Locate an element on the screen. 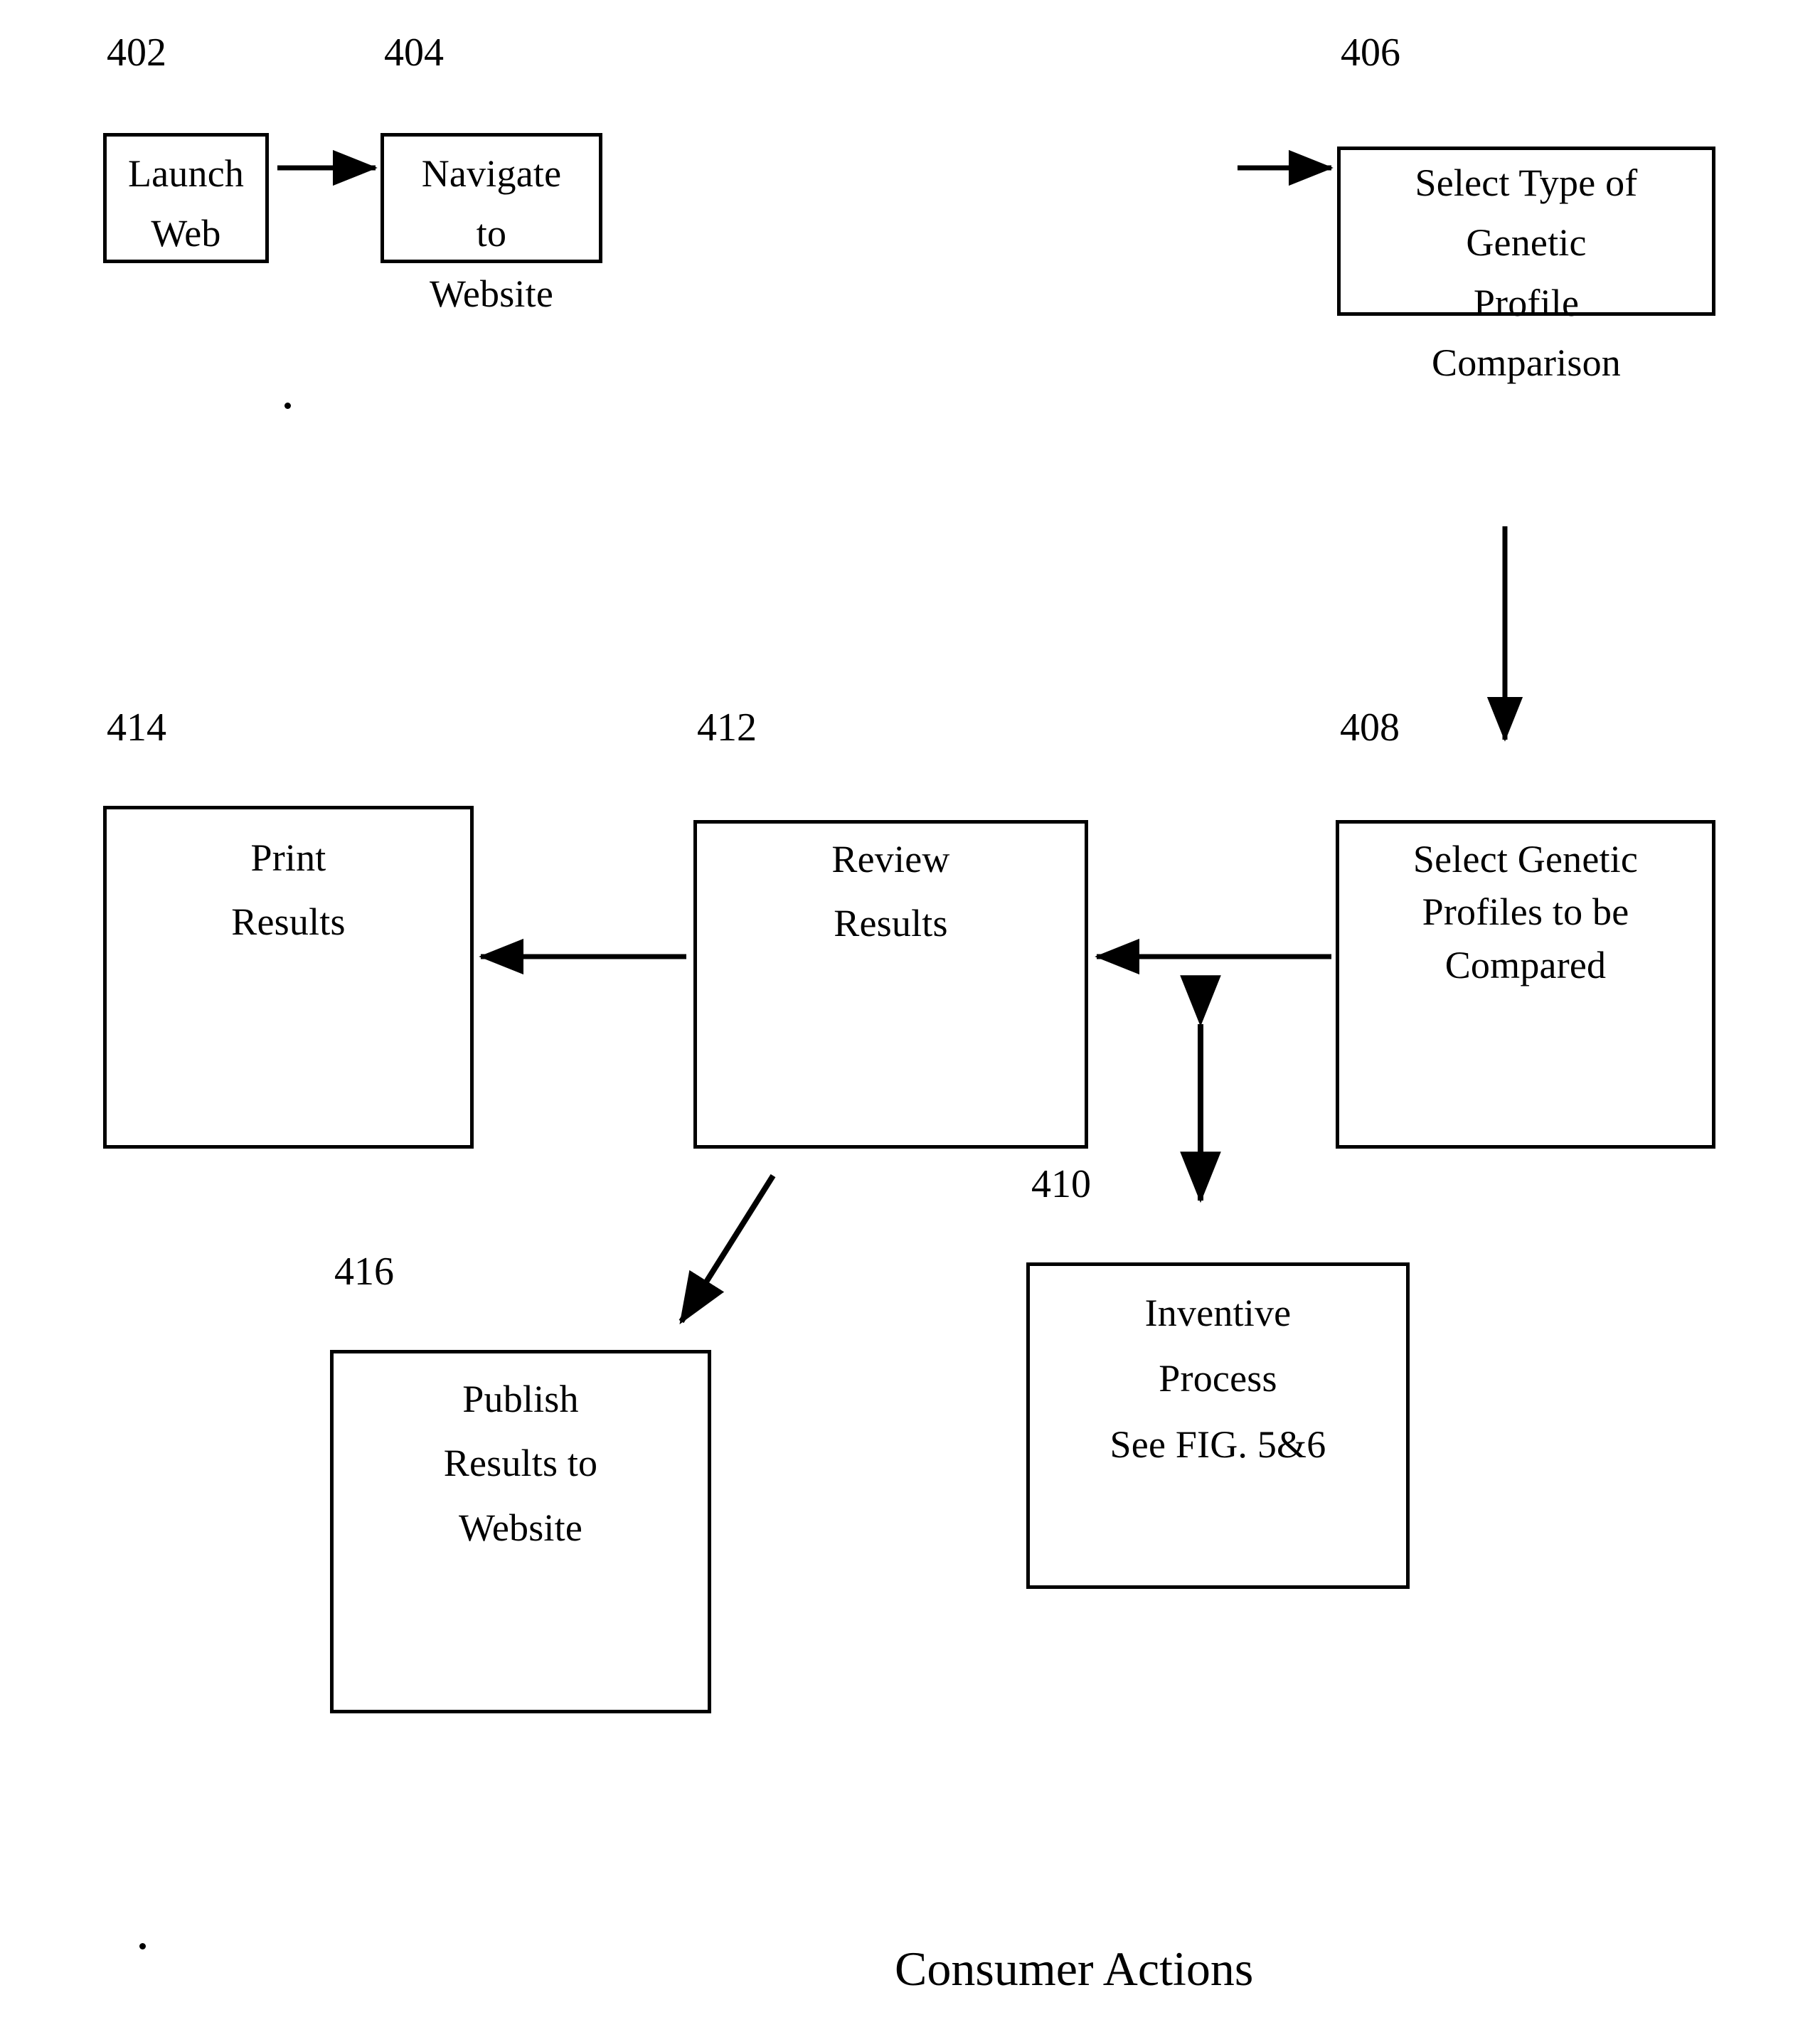 This screenshot has height=2027, width=1820. ref-label-402: 402 is located at coordinates (136, 53).